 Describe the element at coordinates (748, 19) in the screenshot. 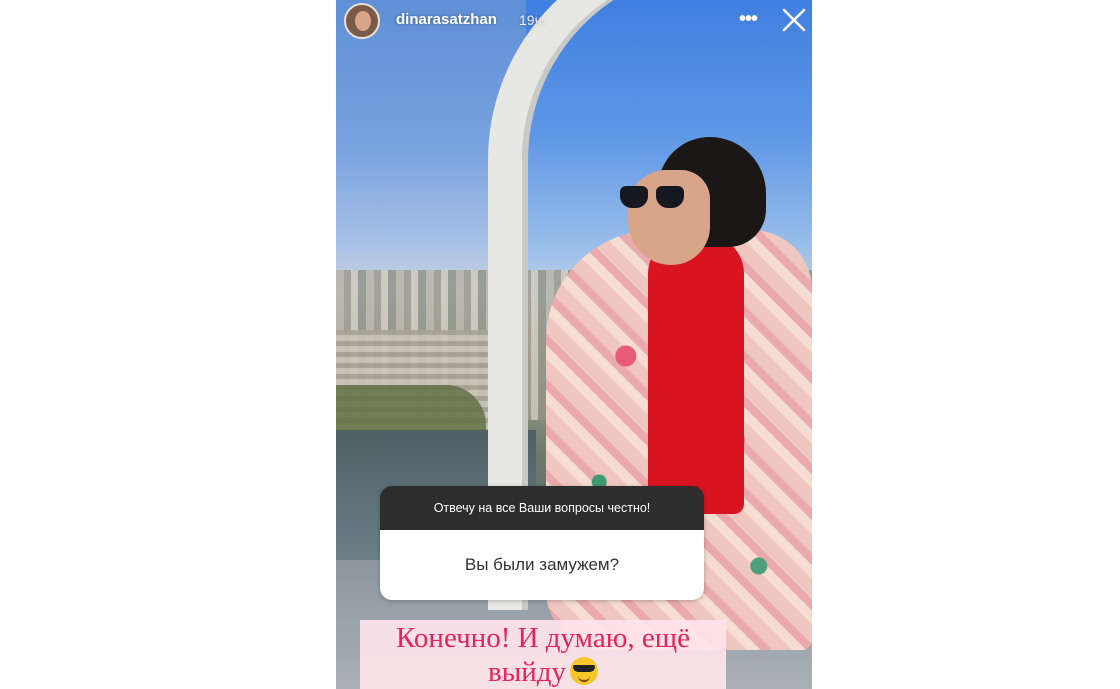

I see `more-dots-icon: •••` at that location.